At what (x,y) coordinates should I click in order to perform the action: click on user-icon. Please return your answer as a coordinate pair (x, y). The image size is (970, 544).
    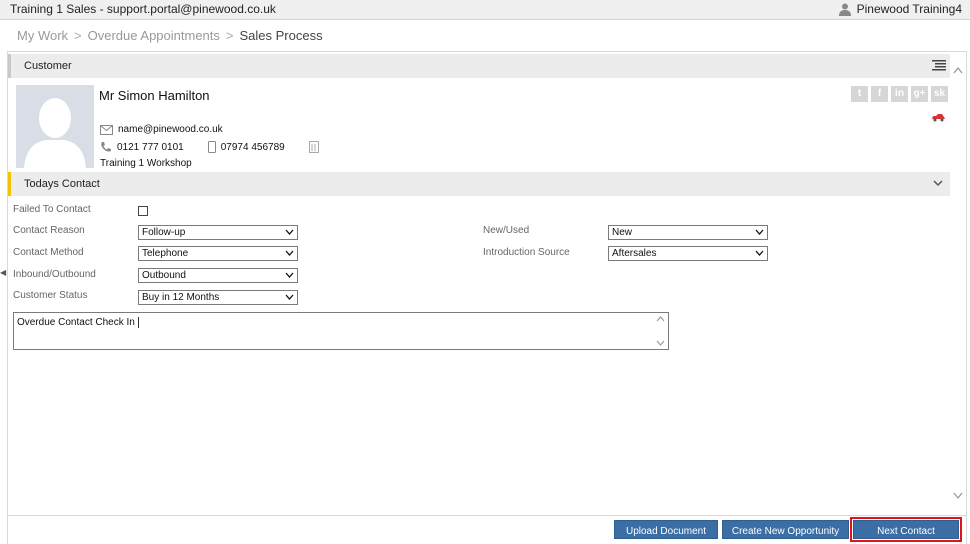
    Looking at the image, I should click on (844, 9).